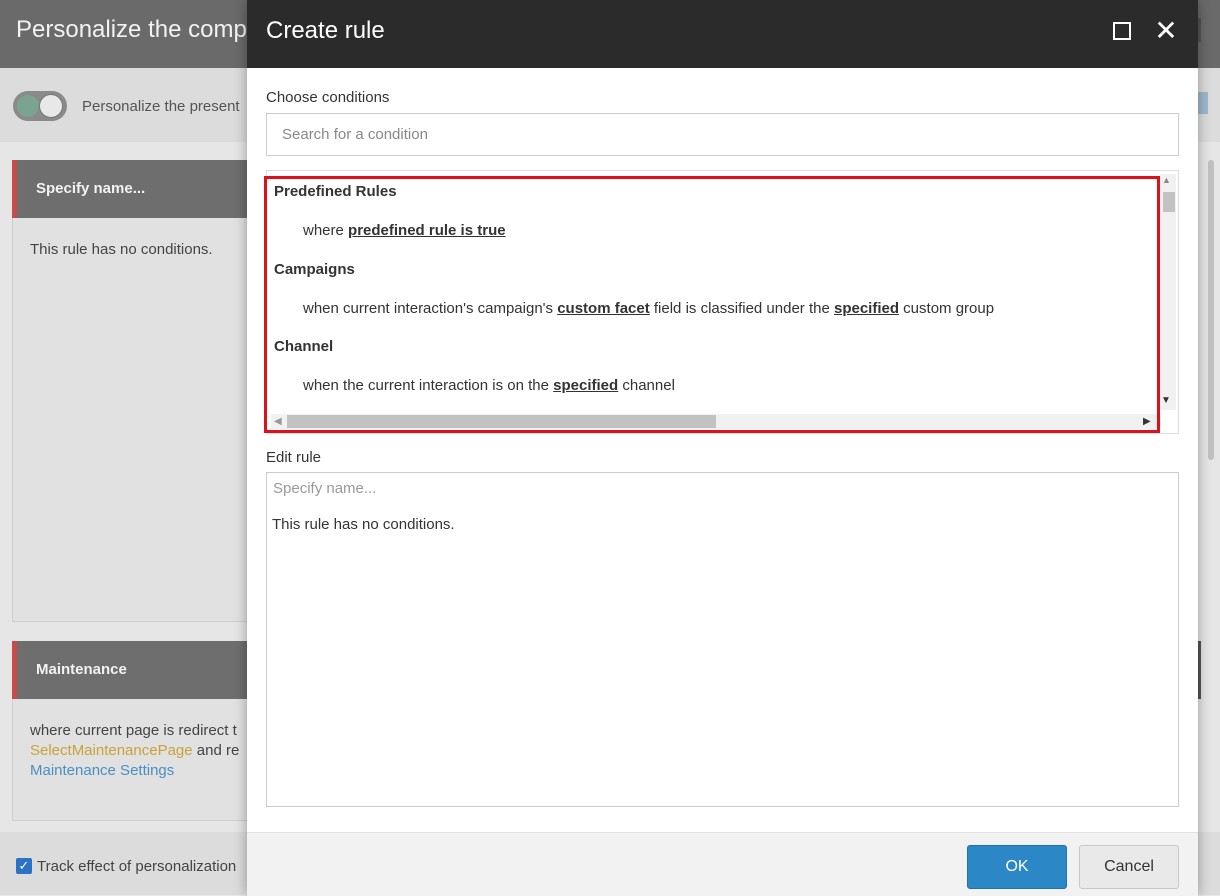 The width and height of the screenshot is (1220, 896). What do you see at coordinates (722, 34) in the screenshot?
I see `dialog-header` at bounding box center [722, 34].